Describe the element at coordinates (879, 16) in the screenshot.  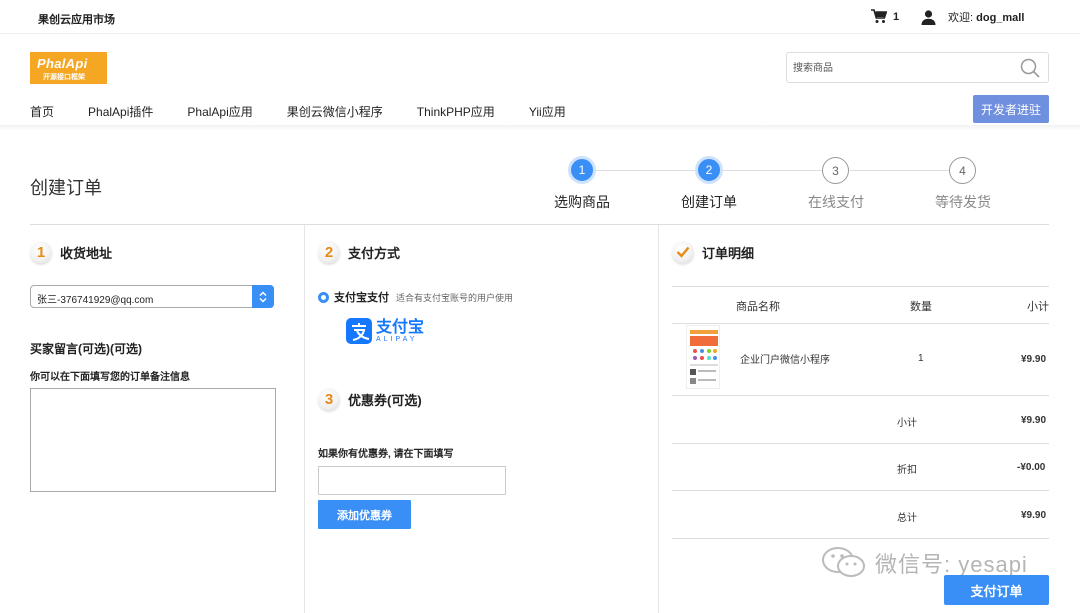
I see `cart-icon` at that location.